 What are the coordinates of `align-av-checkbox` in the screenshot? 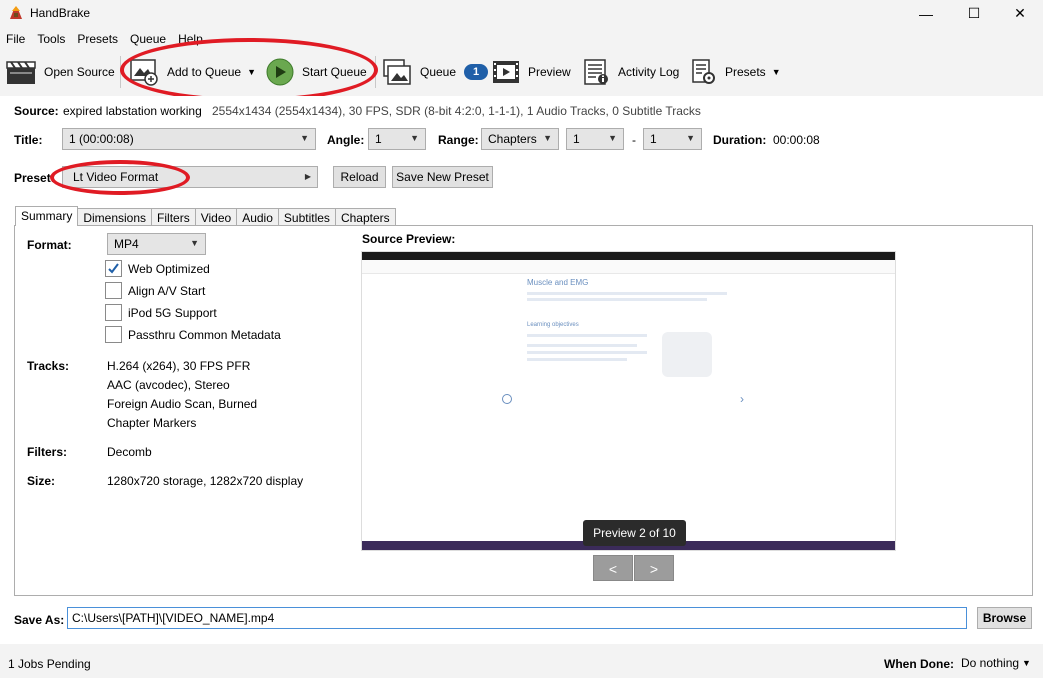 It's located at (113, 290).